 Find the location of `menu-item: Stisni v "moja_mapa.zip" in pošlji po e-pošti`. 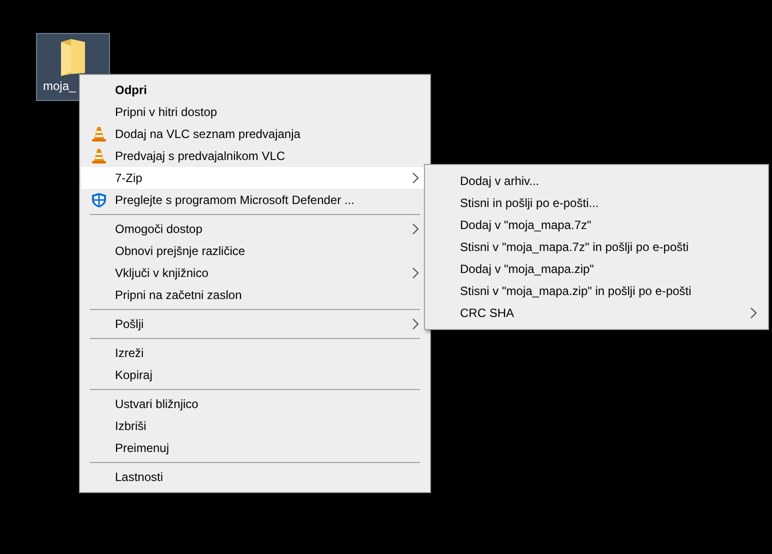

menu-item: Stisni v "moja_mapa.zip" in pošlji po e-pošti is located at coordinates (596, 291).